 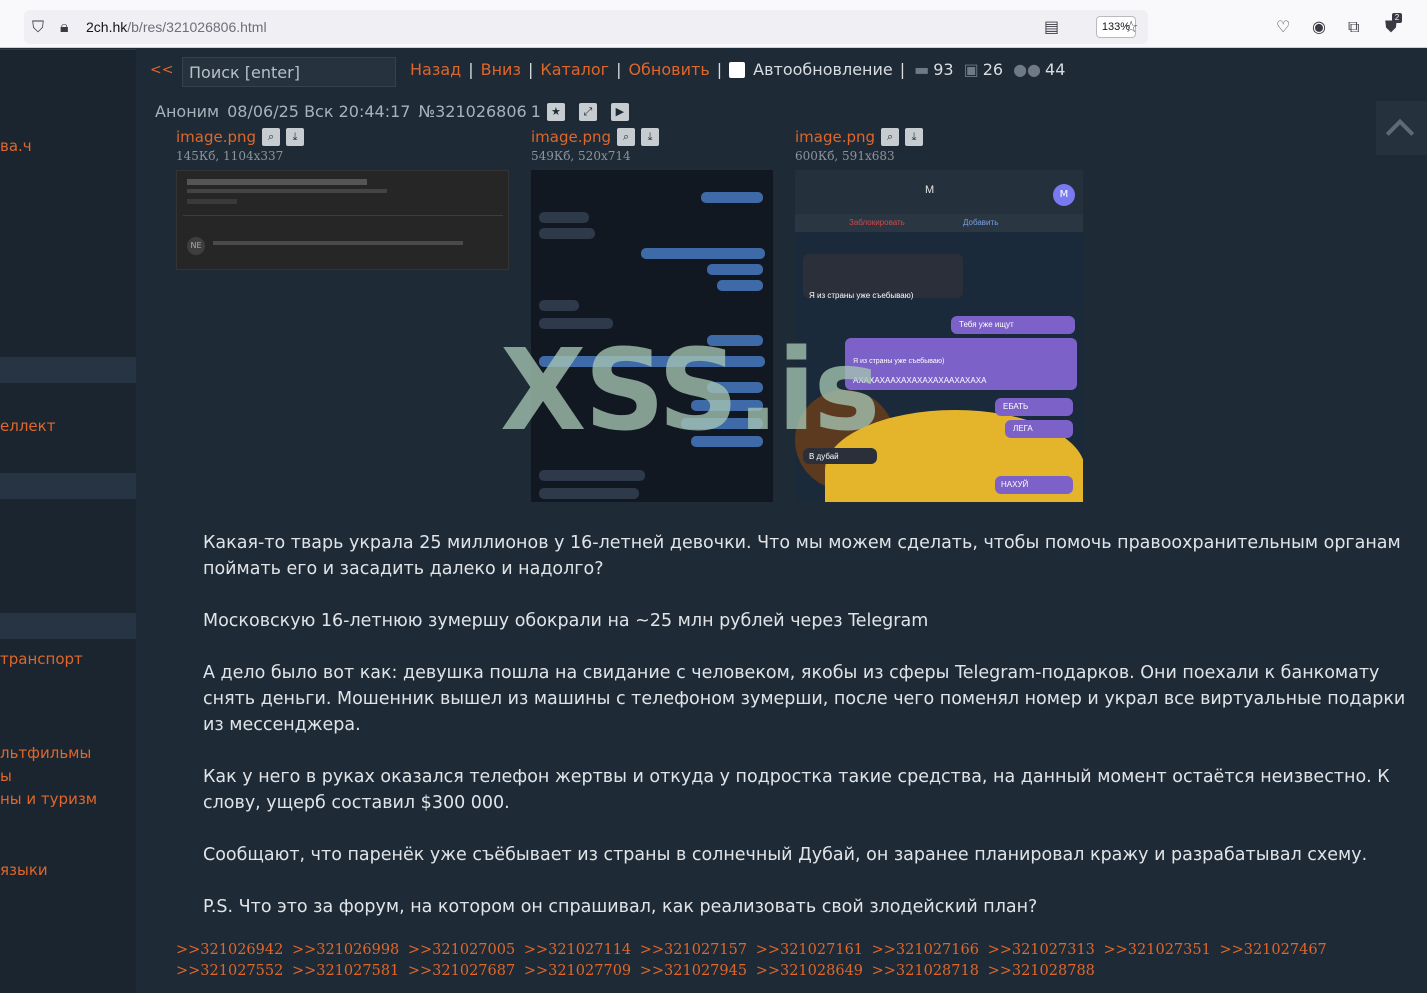 I want to click on sidebar-item: ва.ч, so click(x=16, y=146).